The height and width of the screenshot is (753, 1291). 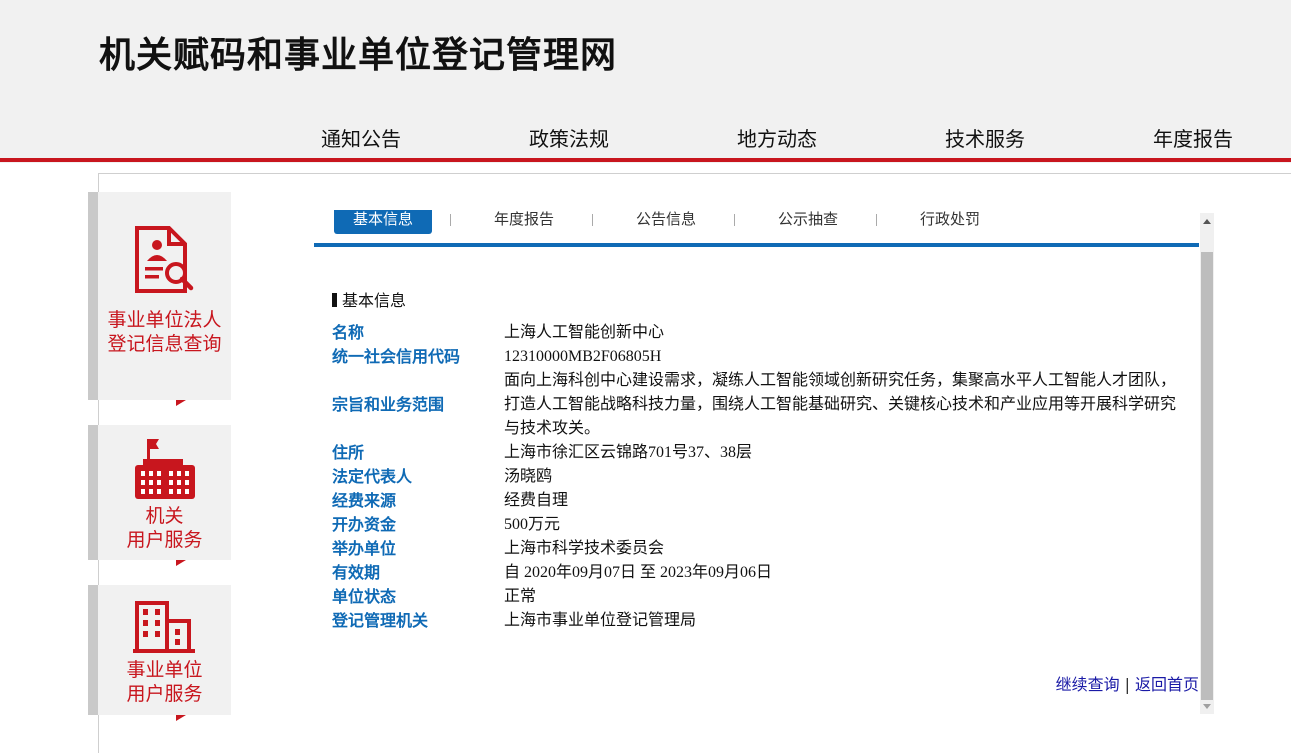 What do you see at coordinates (334, 300) in the screenshot?
I see `section-marker` at bounding box center [334, 300].